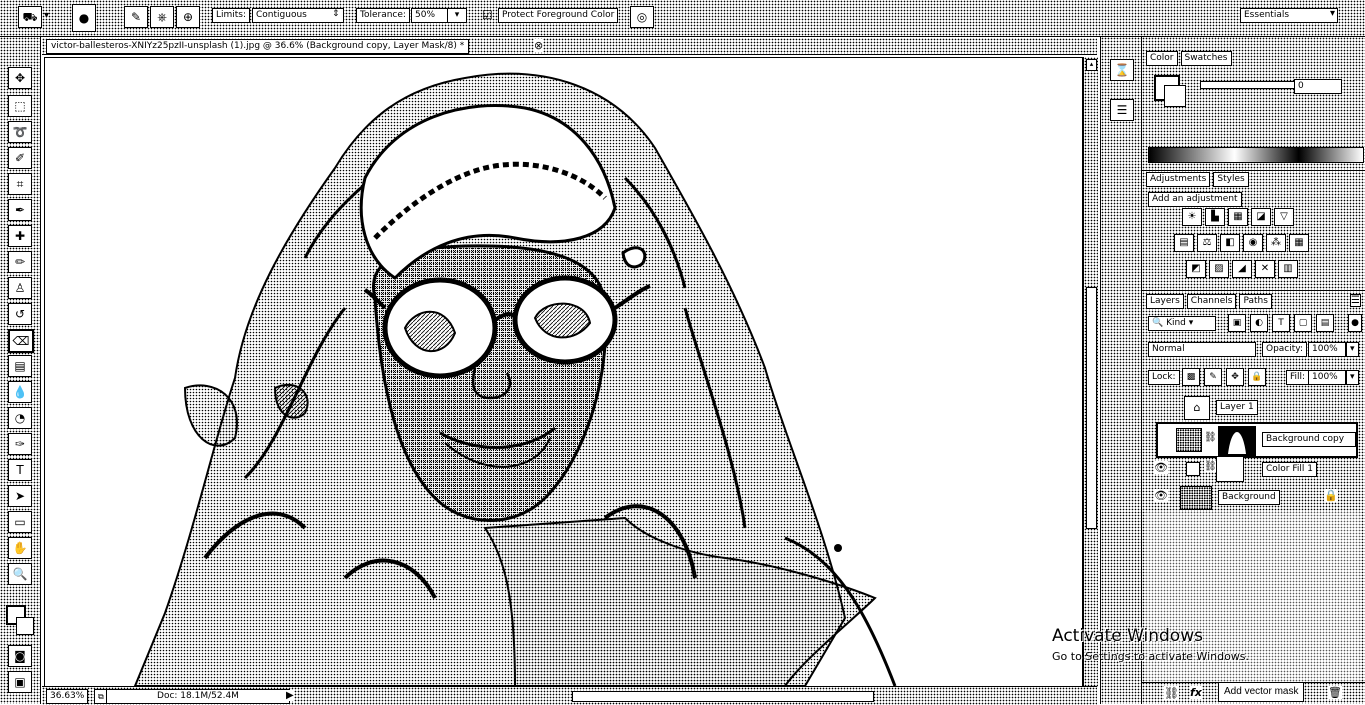 The width and height of the screenshot is (1365, 705). Describe the element at coordinates (1122, 70) in the screenshot. I see `history-panel-icon: ⌛` at that location.